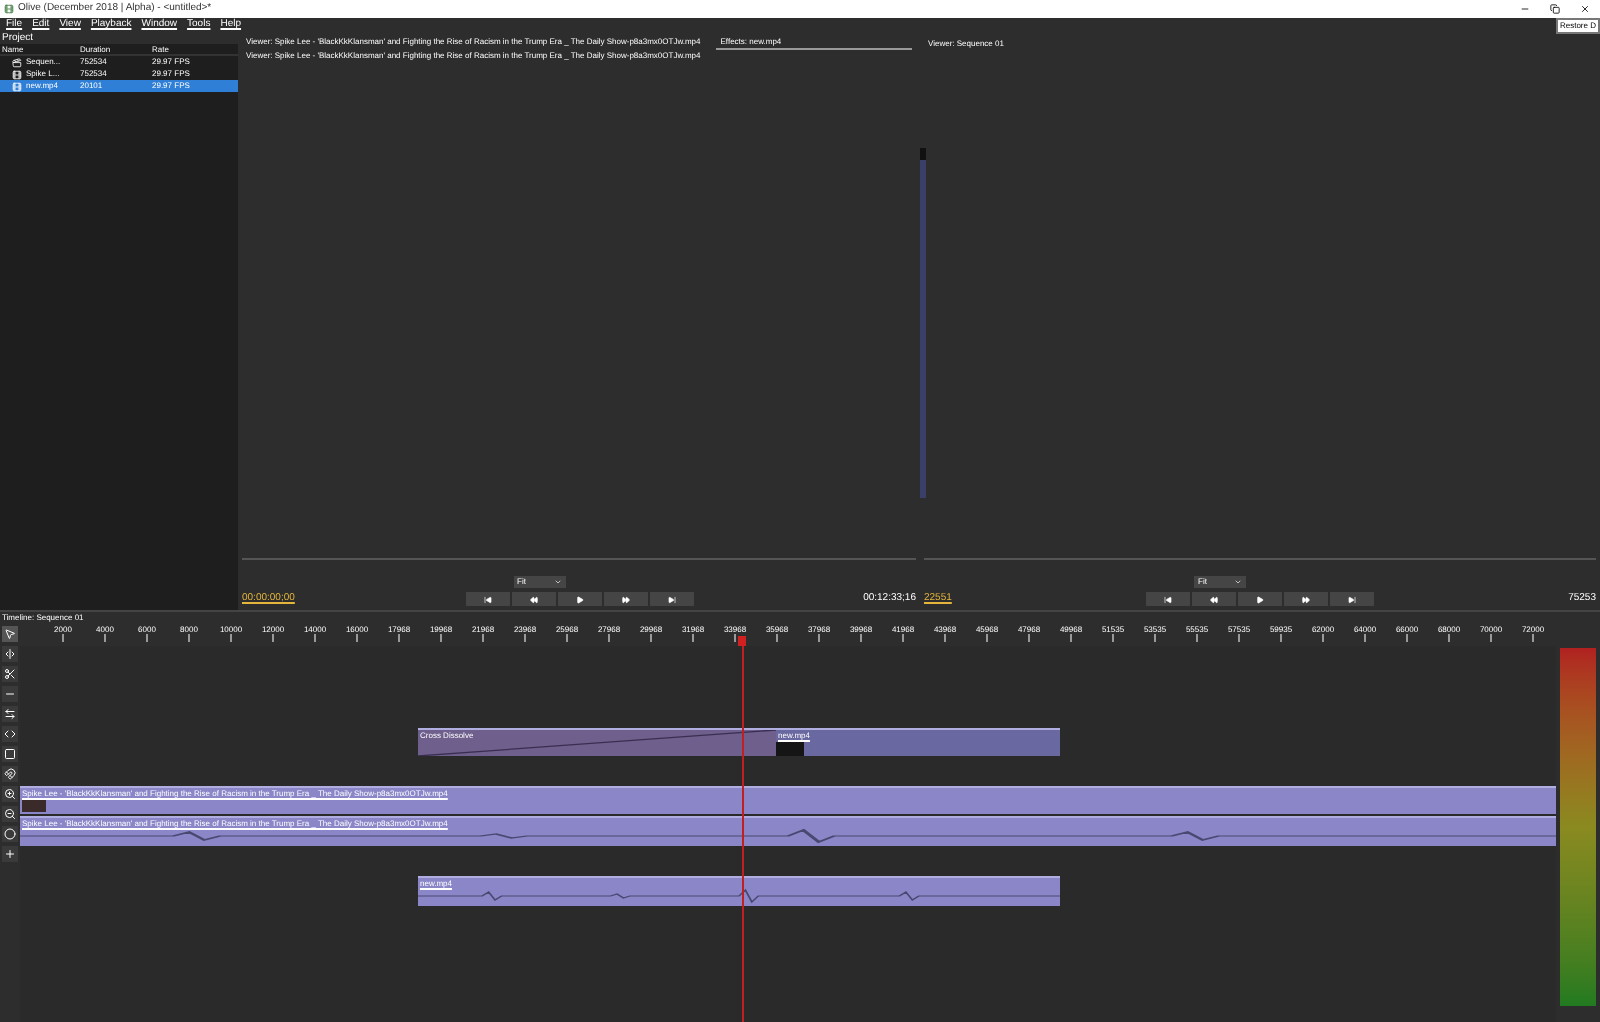 This screenshot has height=1022, width=1600. Describe the element at coordinates (1525, 9) in the screenshot. I see `minimize-icon` at that location.